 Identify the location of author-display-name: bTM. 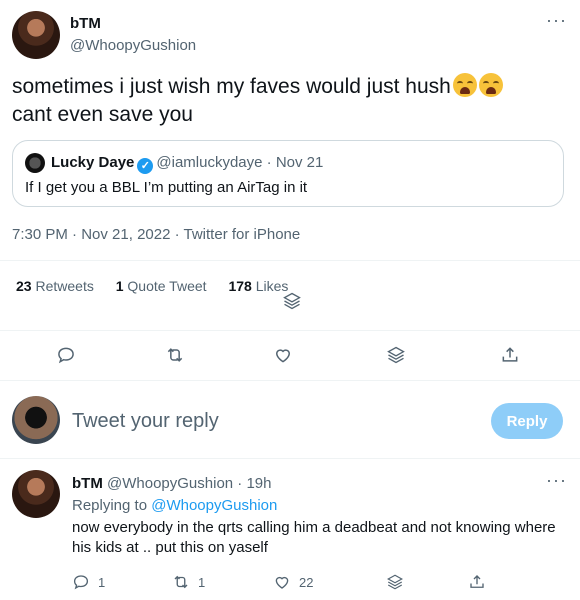
(85, 23).